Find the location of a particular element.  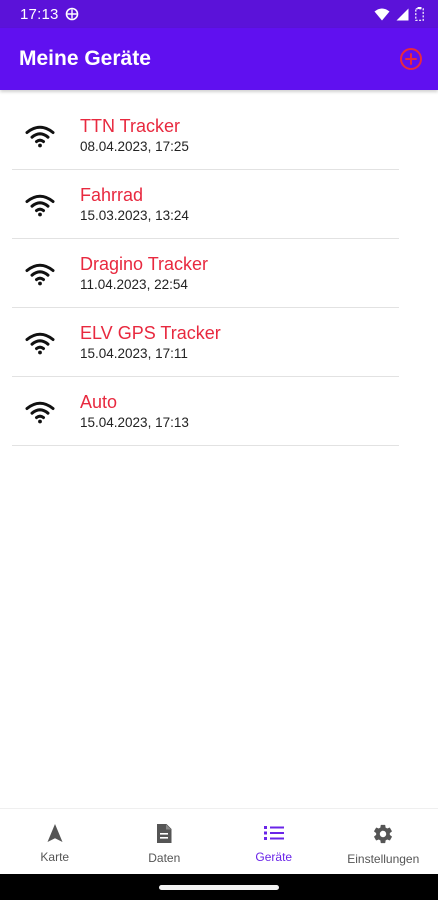

device-name: TTN Tracker is located at coordinates (130, 126).